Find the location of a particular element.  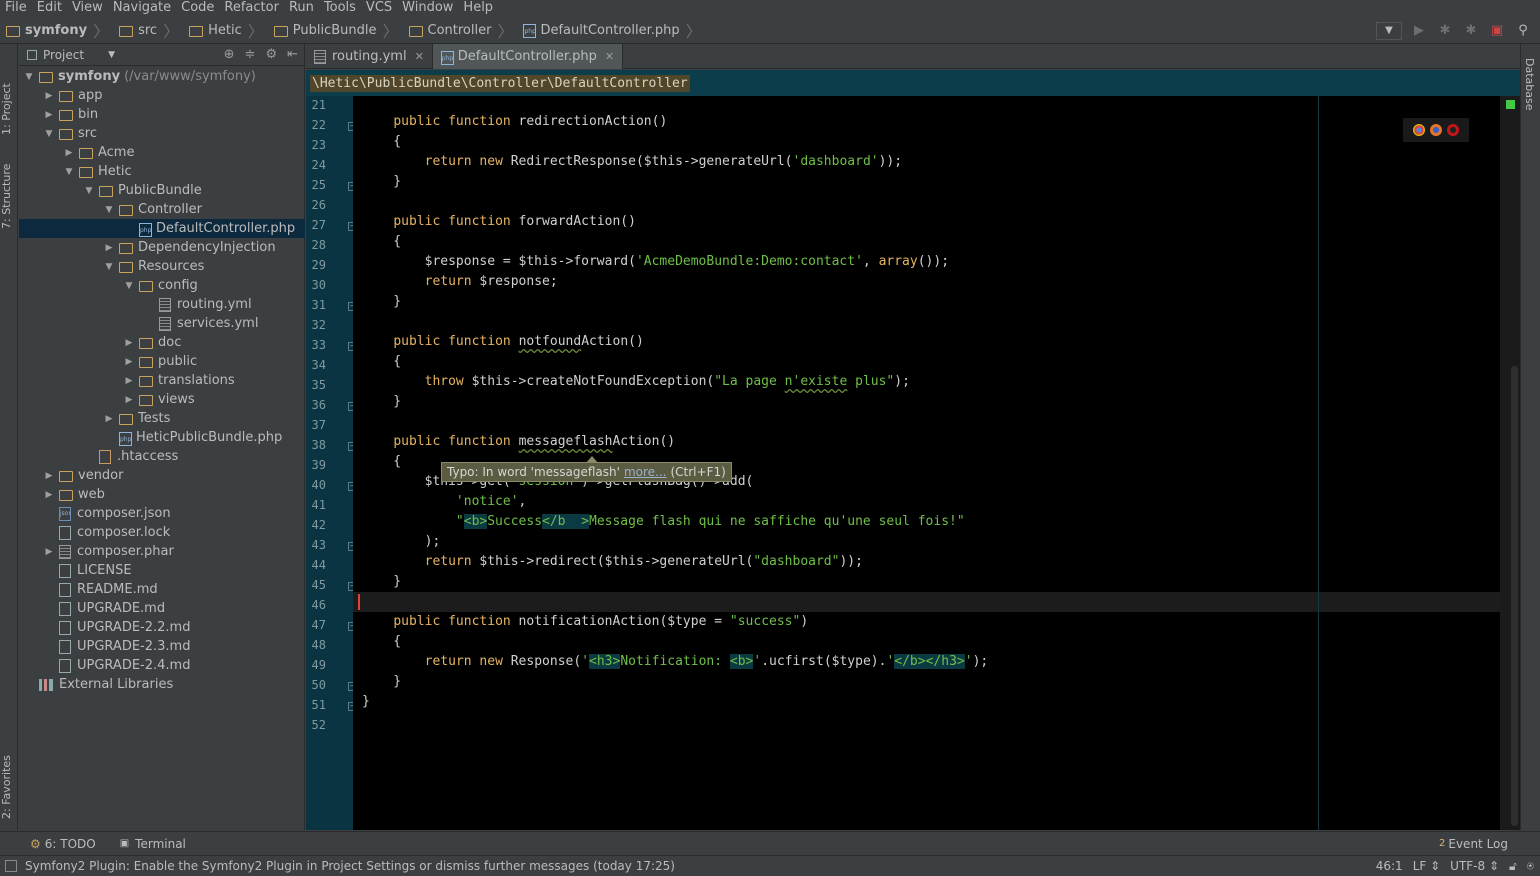

project-panel-title: Project is located at coordinates (63, 55).